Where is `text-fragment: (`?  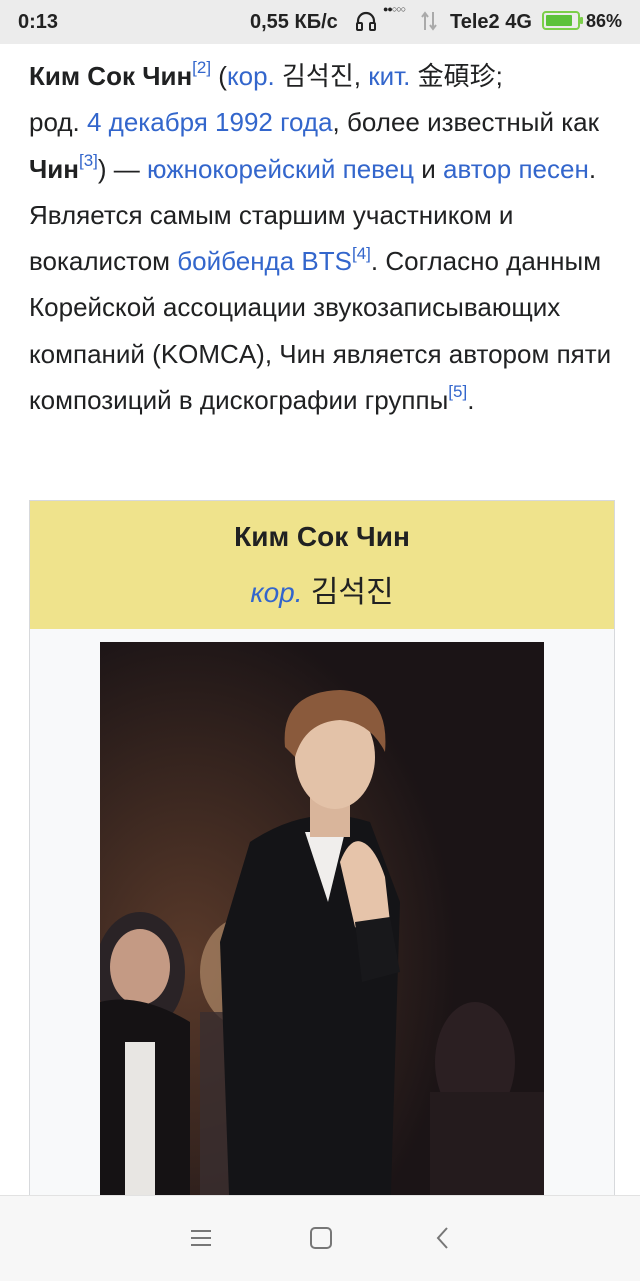 text-fragment: ( is located at coordinates (219, 76).